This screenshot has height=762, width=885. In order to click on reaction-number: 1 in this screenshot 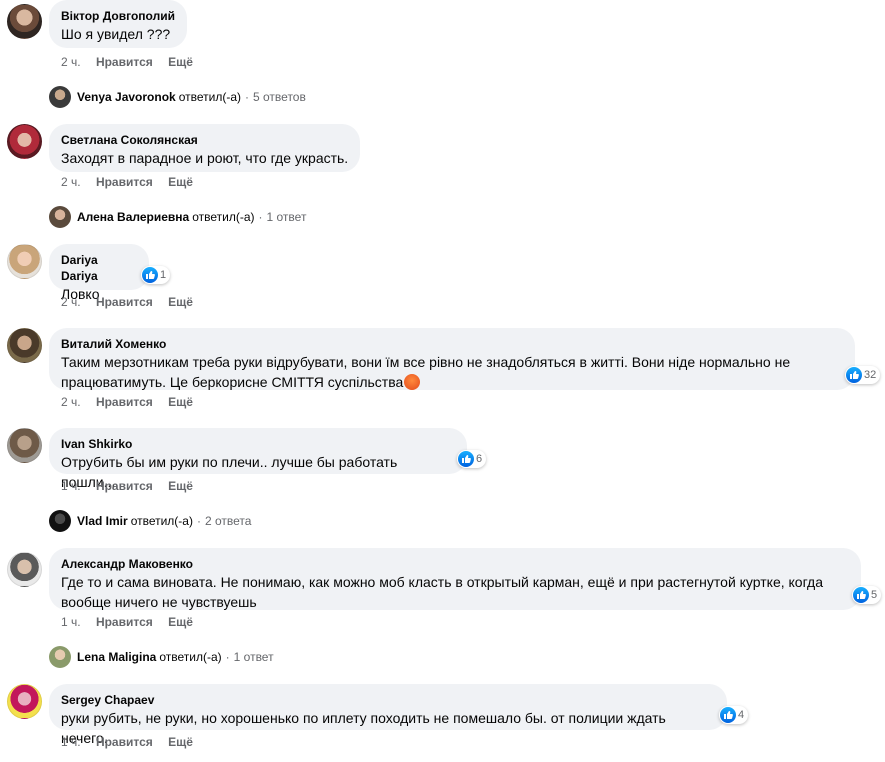, I will do `click(163, 275)`.